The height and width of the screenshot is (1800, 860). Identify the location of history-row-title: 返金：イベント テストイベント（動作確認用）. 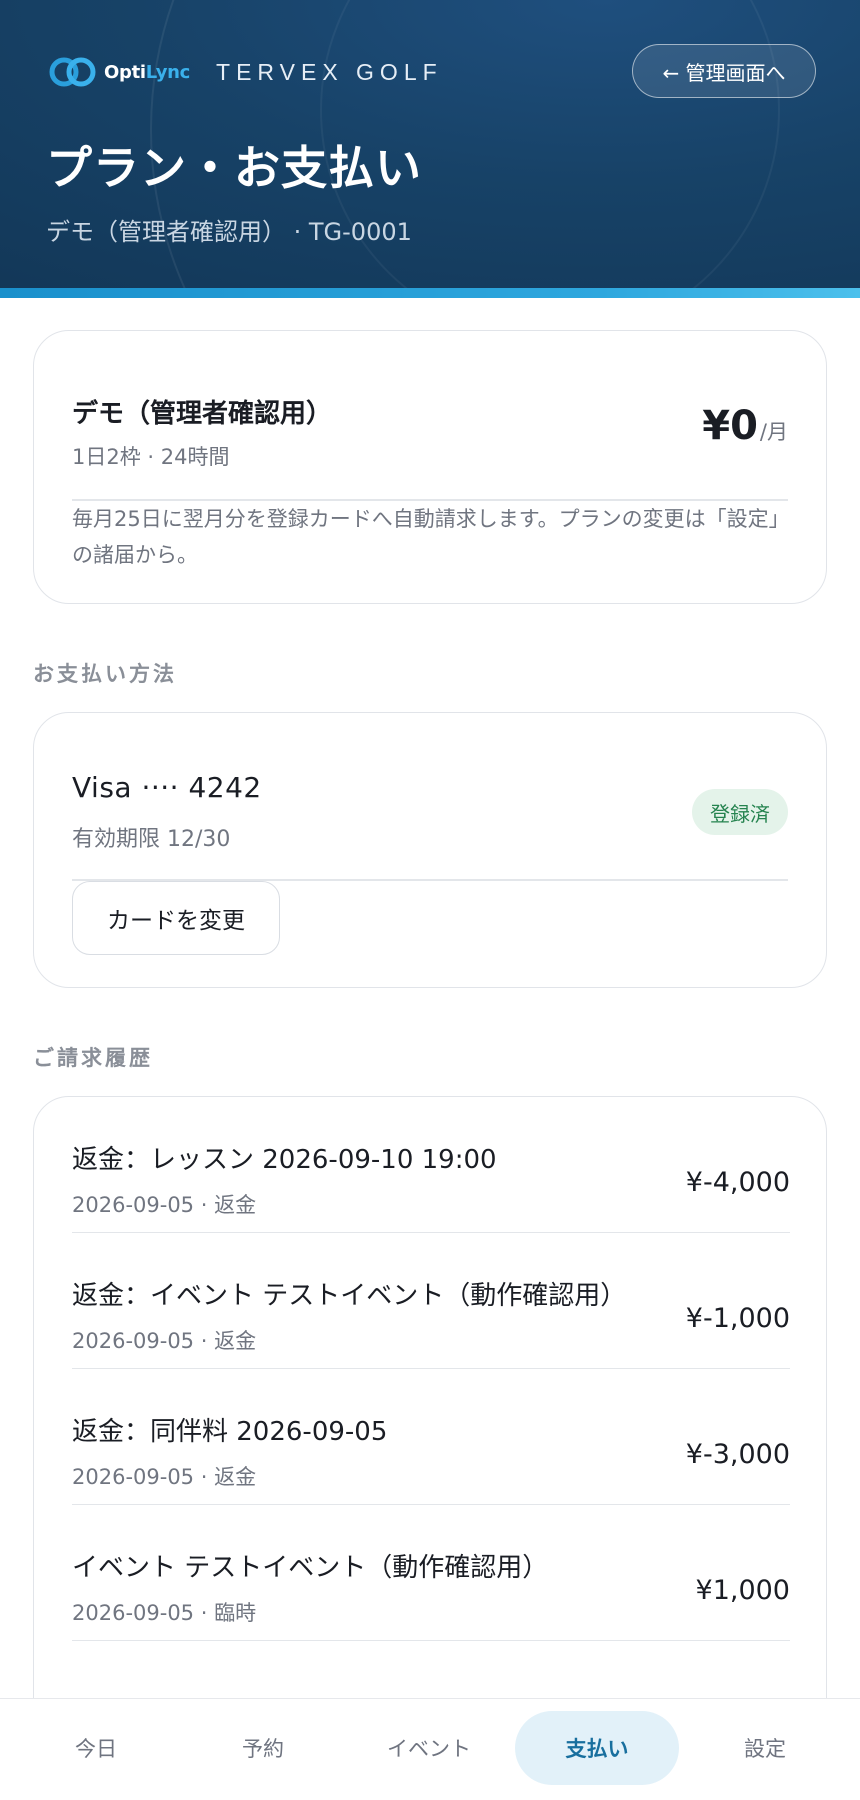
(349, 1296).